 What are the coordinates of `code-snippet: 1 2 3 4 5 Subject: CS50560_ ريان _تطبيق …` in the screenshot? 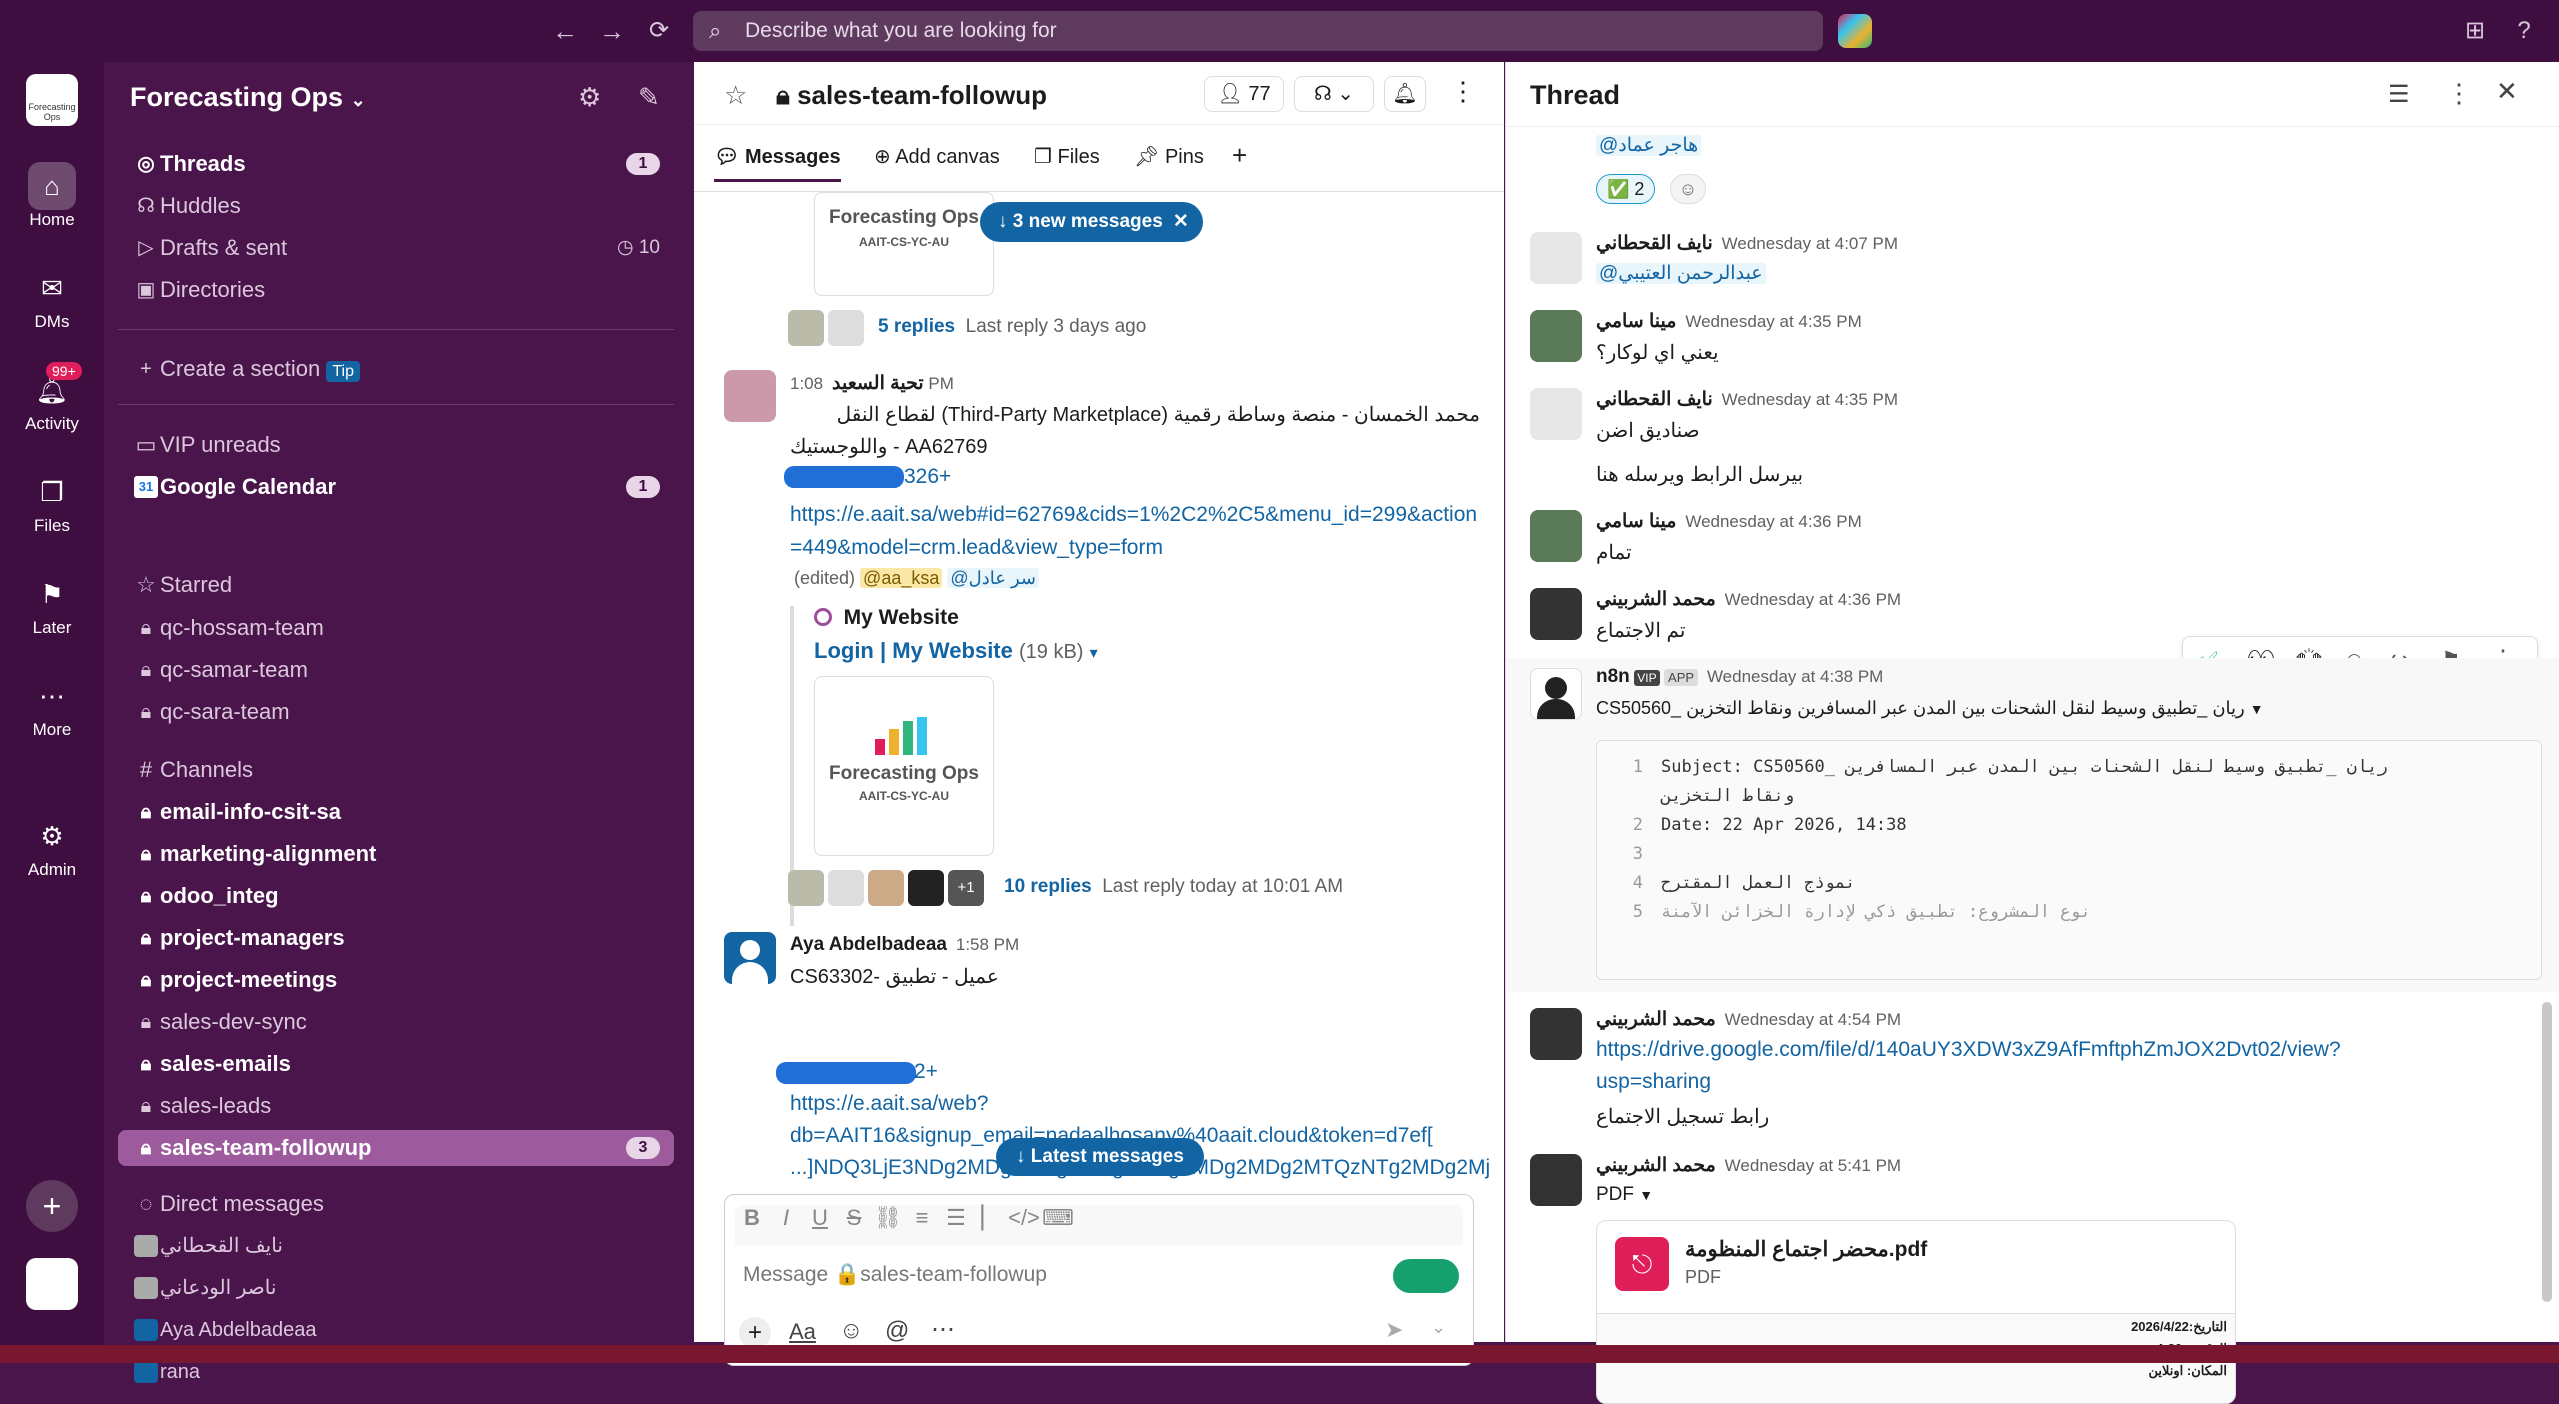 It's located at (2069, 860).